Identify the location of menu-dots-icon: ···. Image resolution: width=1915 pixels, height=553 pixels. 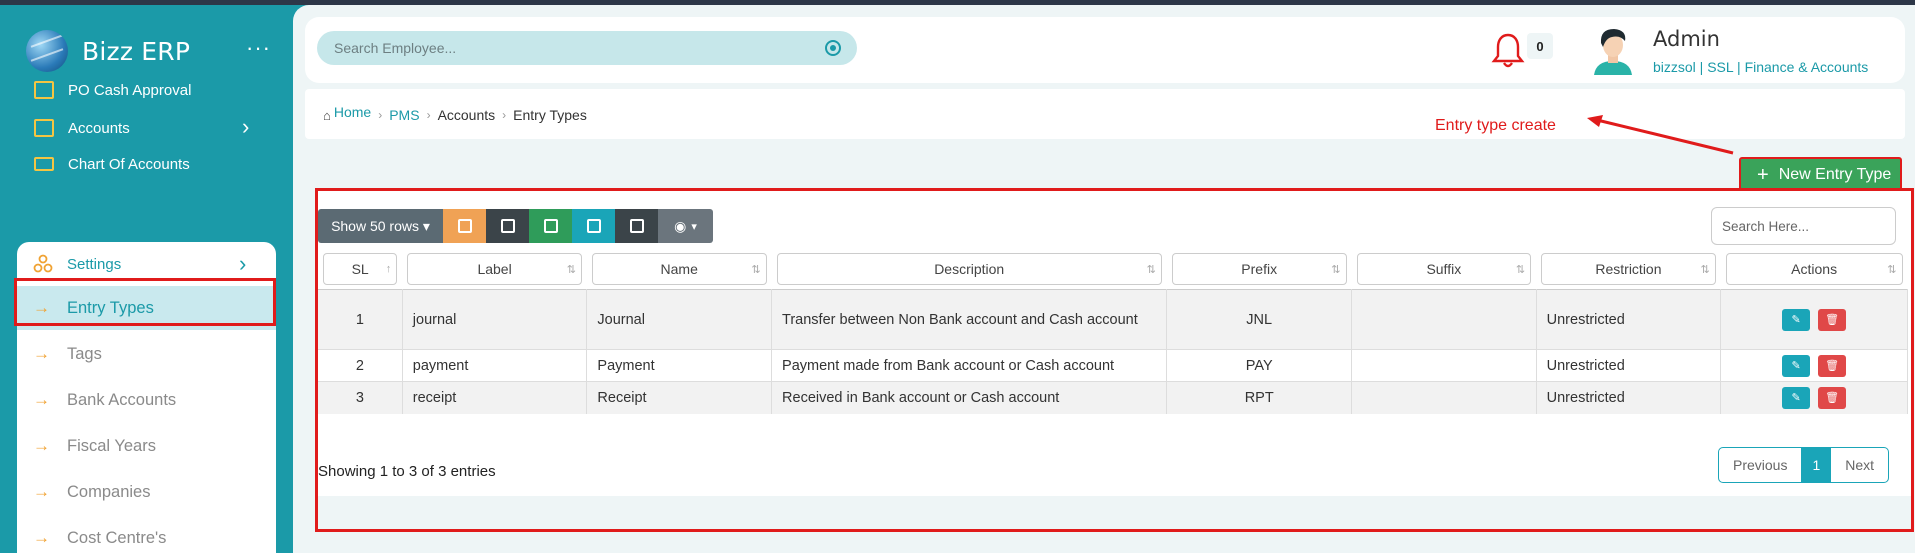
(258, 48).